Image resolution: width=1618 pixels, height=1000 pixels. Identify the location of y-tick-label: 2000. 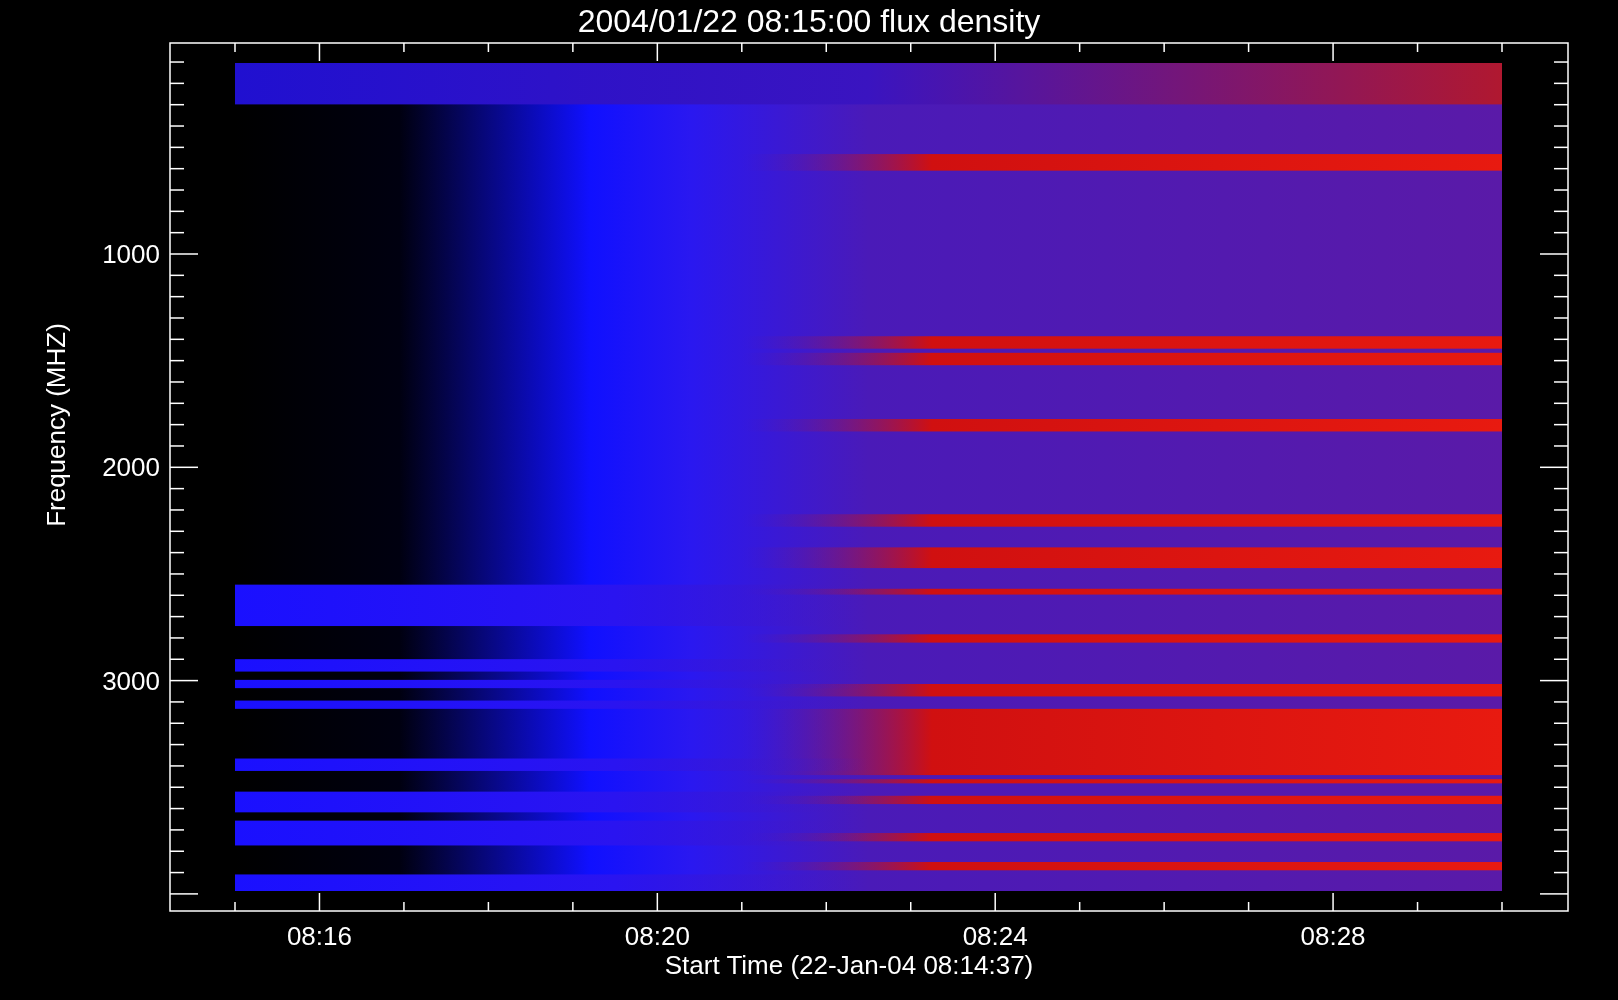
(130, 467).